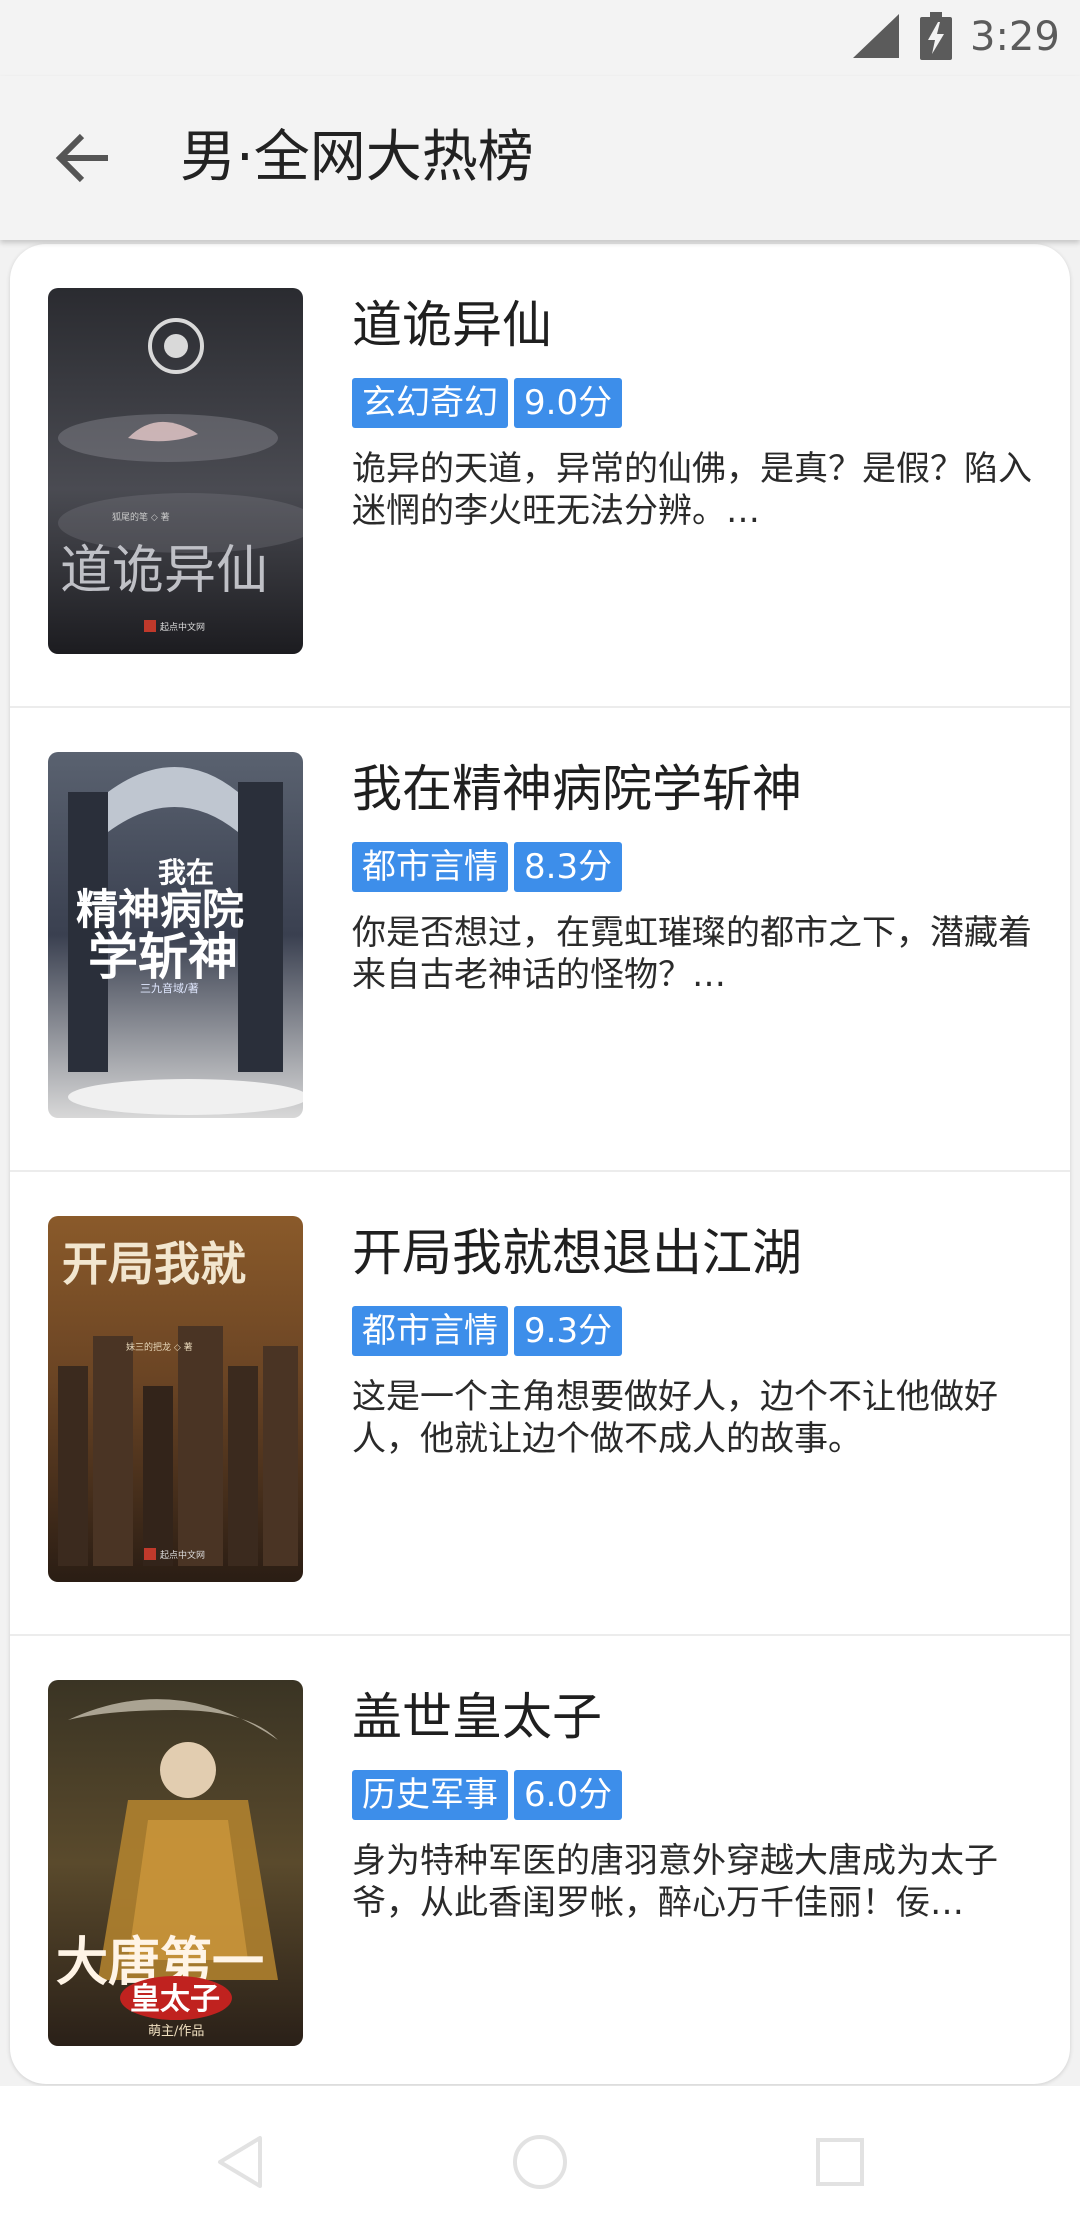 The width and height of the screenshot is (1080, 2232). Describe the element at coordinates (540, 38) in the screenshot. I see `status-bar: 3:29` at that location.